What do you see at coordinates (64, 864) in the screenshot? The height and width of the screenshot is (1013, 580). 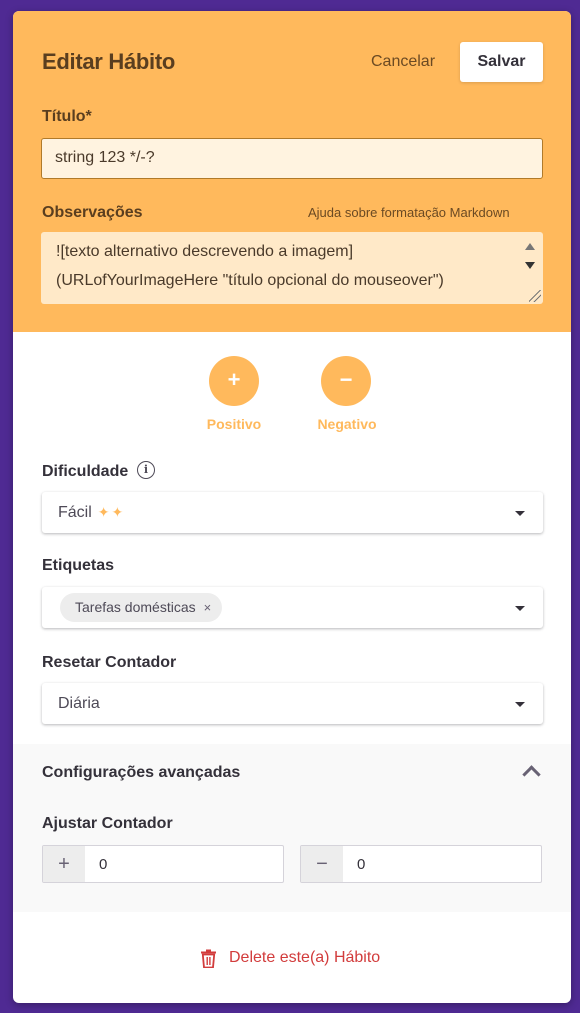 I see `plus-icon: +` at bounding box center [64, 864].